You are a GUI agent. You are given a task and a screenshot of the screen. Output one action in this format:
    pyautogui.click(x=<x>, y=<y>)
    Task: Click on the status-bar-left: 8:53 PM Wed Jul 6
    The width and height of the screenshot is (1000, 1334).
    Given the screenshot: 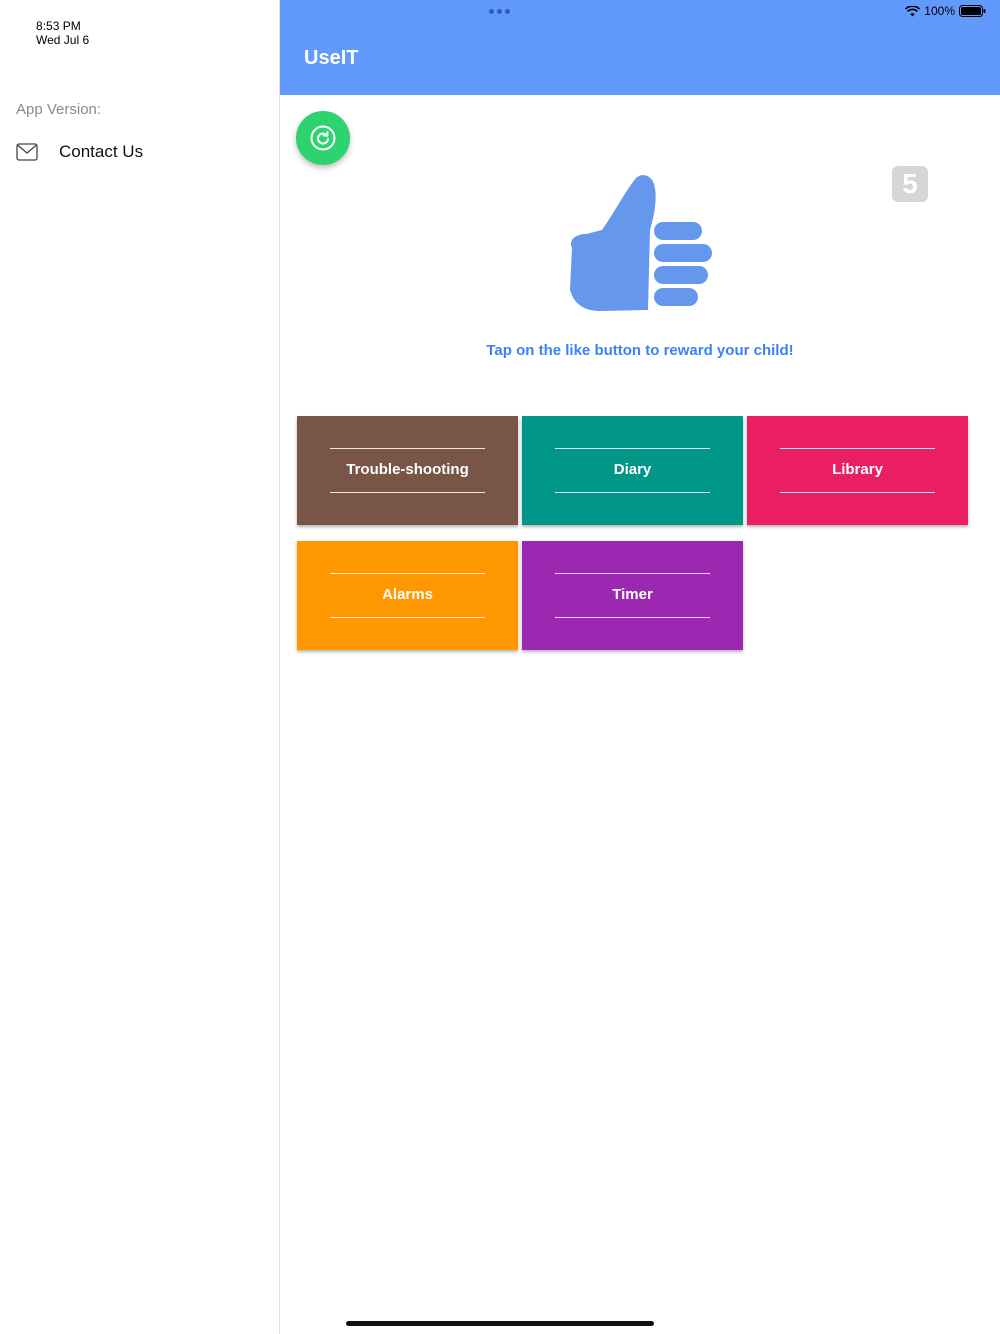 What is the action you would take?
    pyautogui.click(x=57, y=33)
    